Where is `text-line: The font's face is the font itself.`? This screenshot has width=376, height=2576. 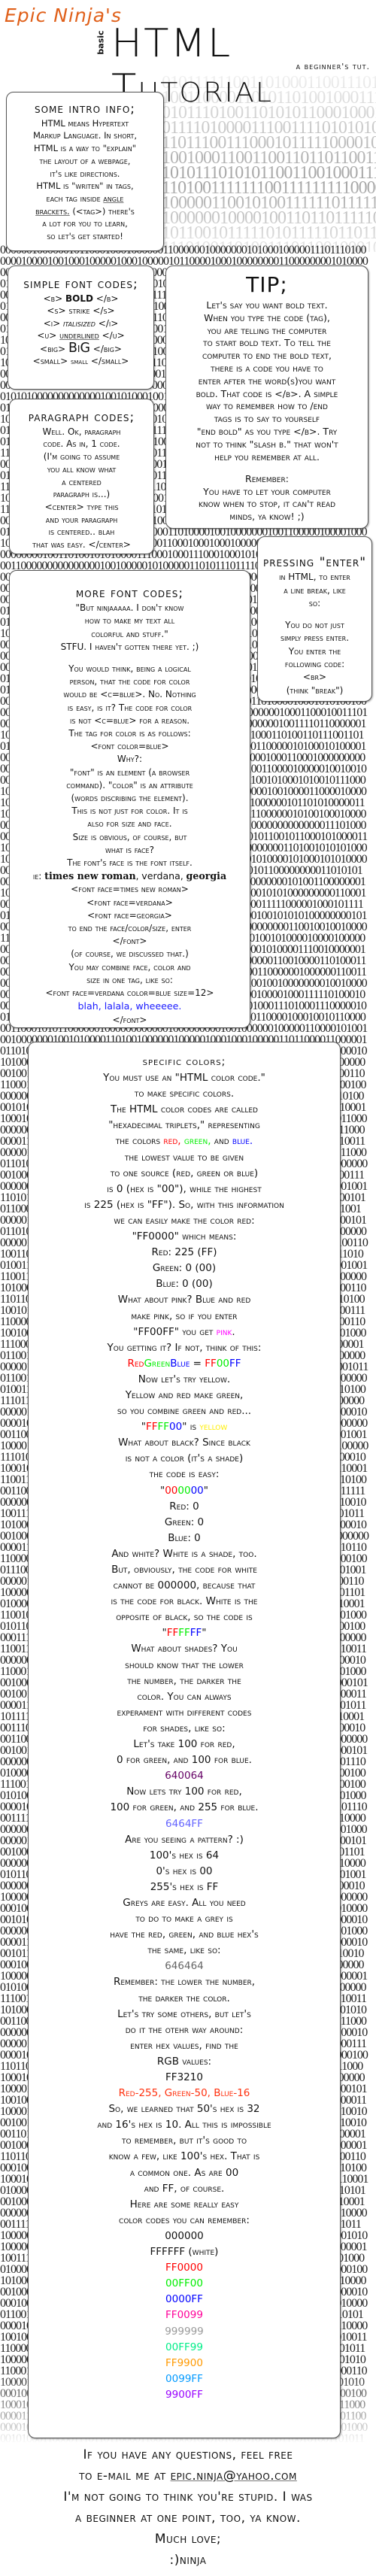
text-line: The font's face is the font itself. is located at coordinates (130, 863).